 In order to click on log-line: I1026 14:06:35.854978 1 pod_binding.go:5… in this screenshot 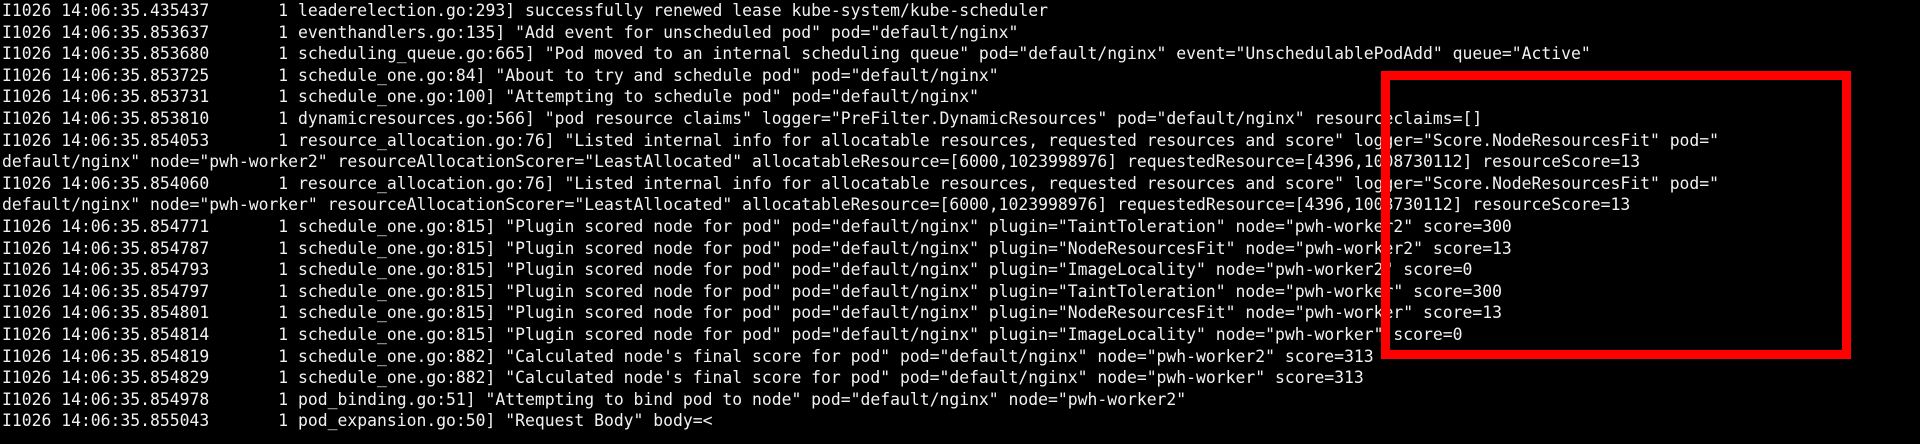, I will do `click(594, 399)`.